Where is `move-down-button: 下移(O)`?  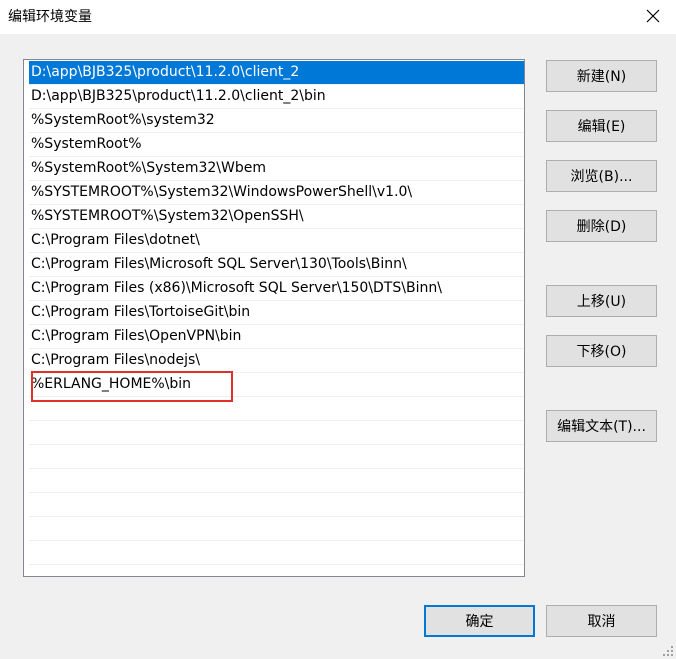 move-down-button: 下移(O) is located at coordinates (601, 351).